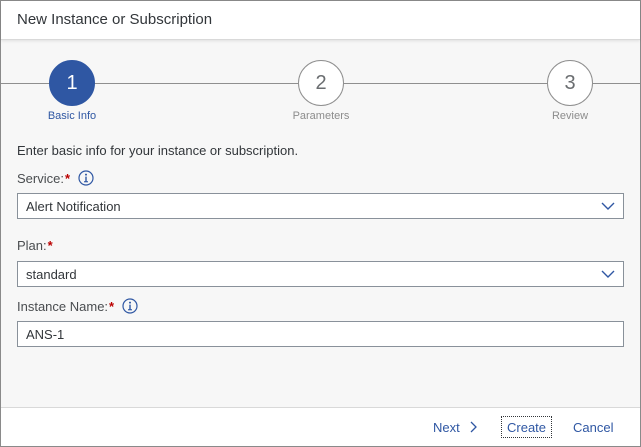 This screenshot has height=447, width=641. What do you see at coordinates (320, 206) in the screenshot?
I see `service-select: Alert Notification` at bounding box center [320, 206].